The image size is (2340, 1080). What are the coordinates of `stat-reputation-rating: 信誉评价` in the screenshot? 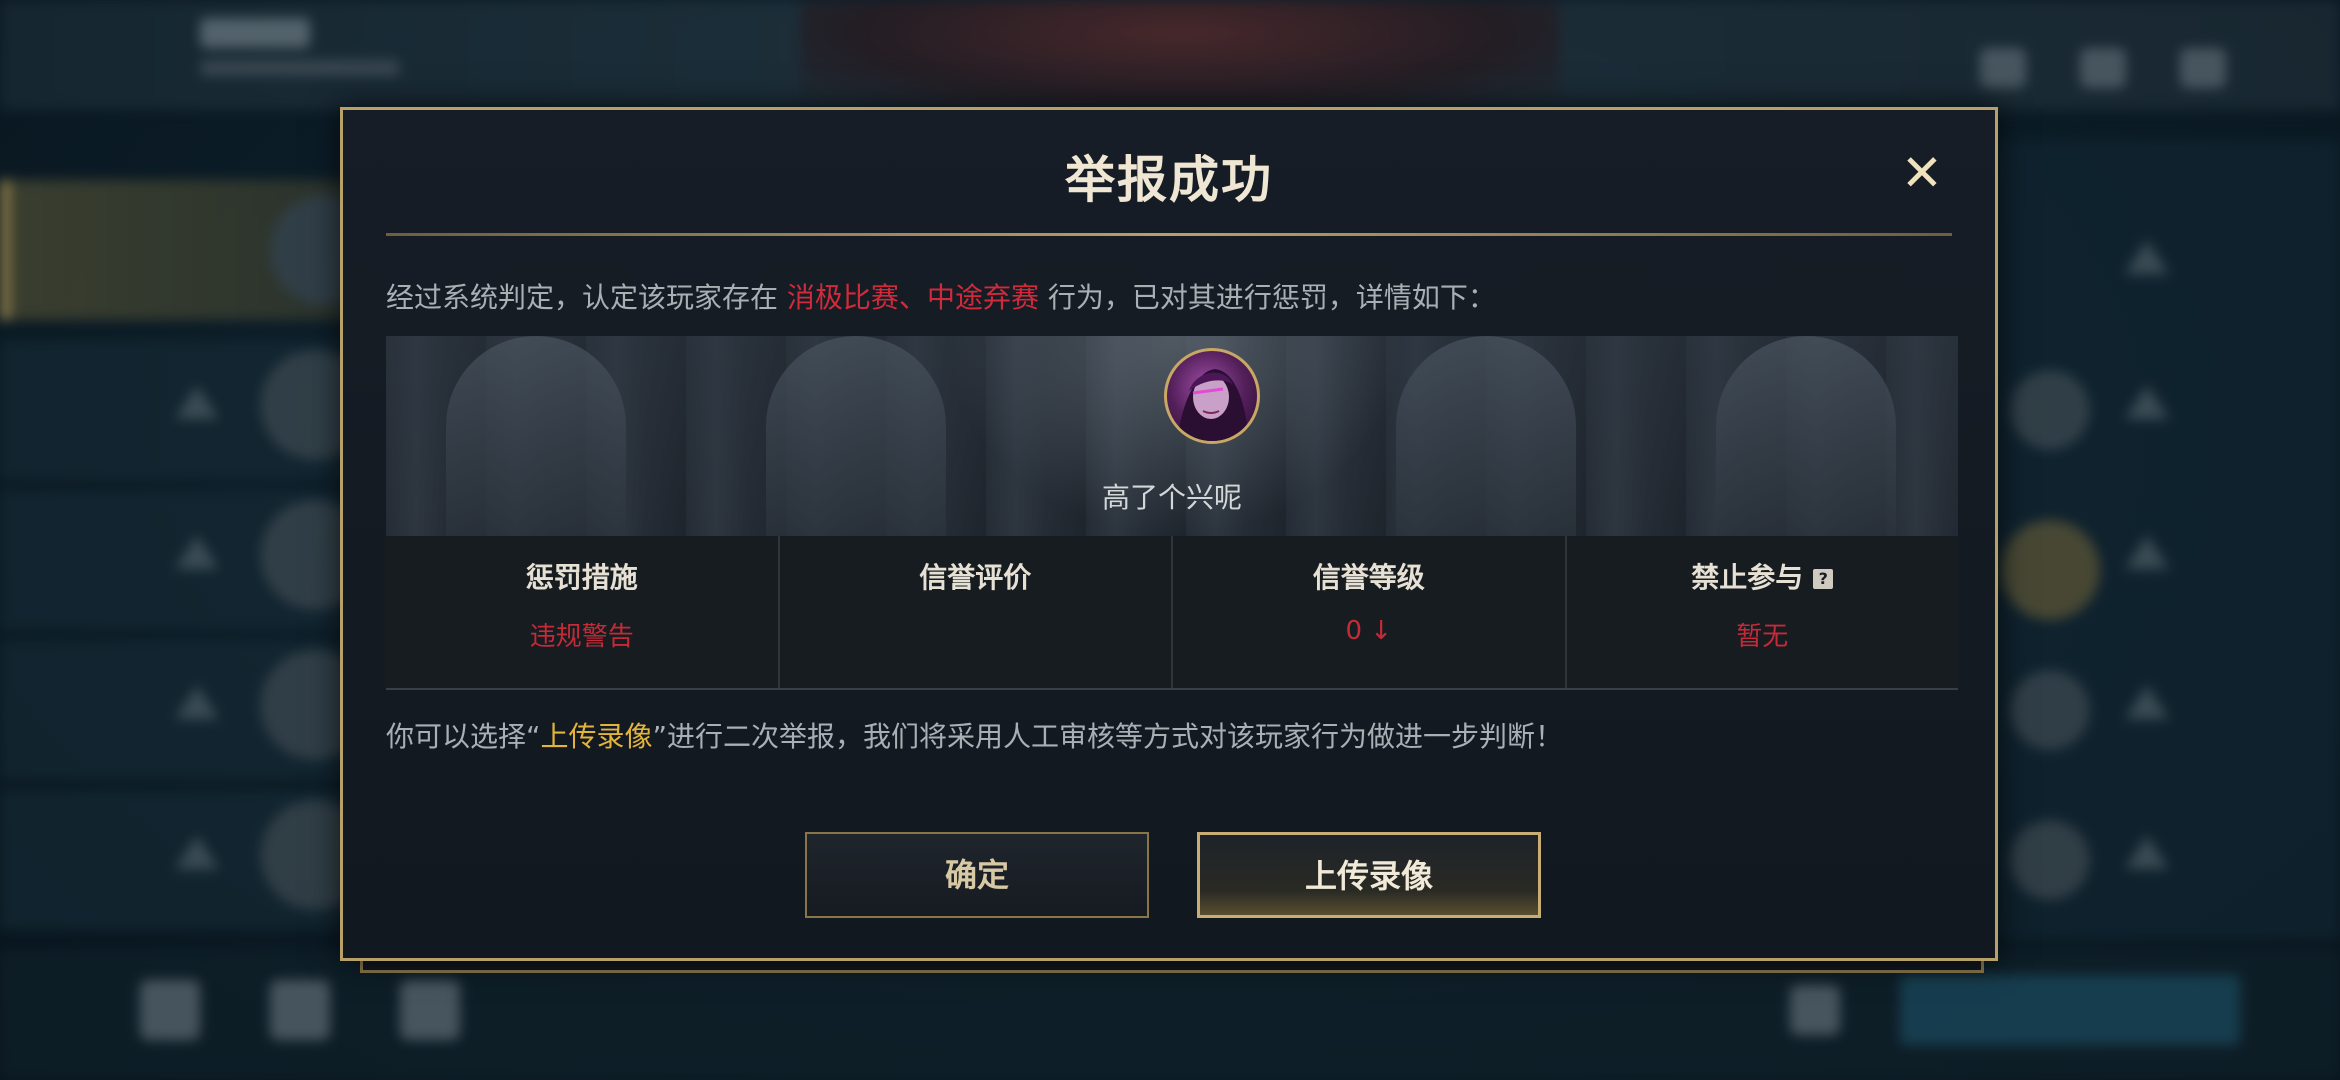 It's located at (976, 612).